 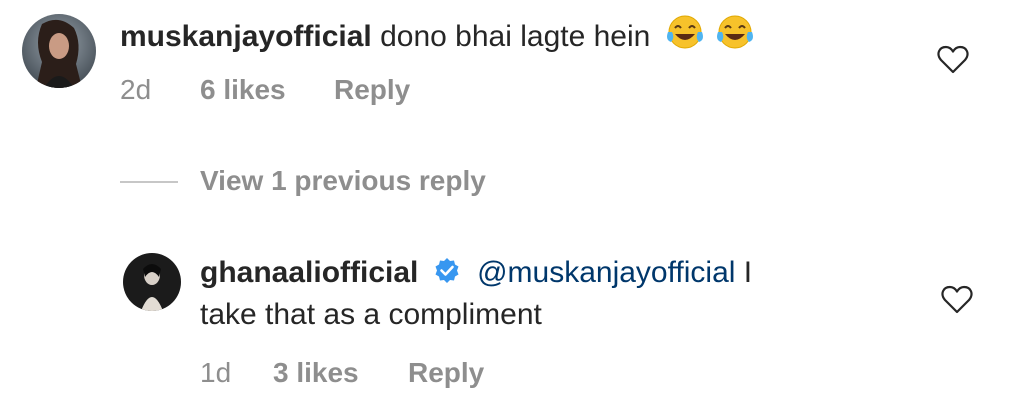 I want to click on comment-likes: 6 likes, so click(x=243, y=90).